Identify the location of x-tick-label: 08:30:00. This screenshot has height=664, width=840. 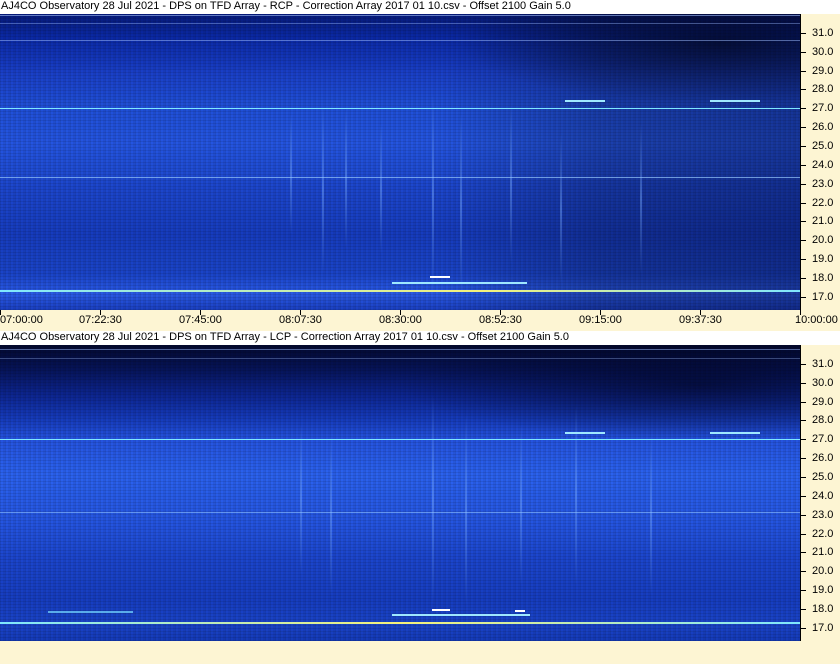
(400, 320).